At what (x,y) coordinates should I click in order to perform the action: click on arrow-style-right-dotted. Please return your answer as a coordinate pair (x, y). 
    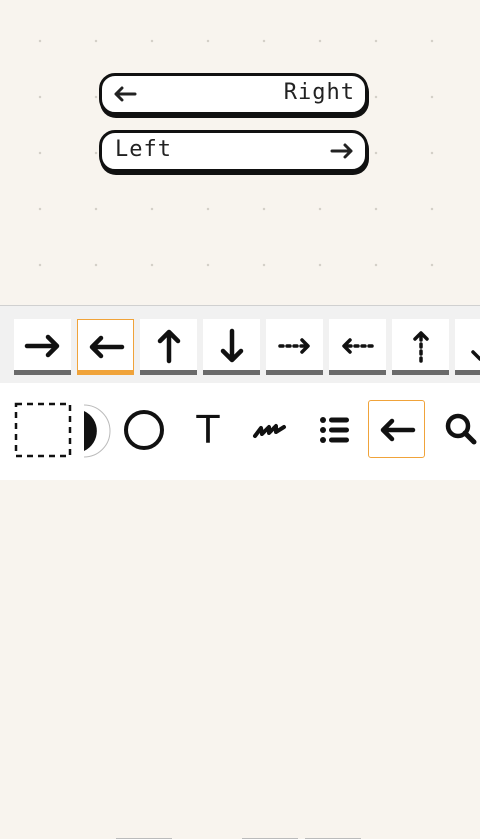
    Looking at the image, I should click on (294, 347).